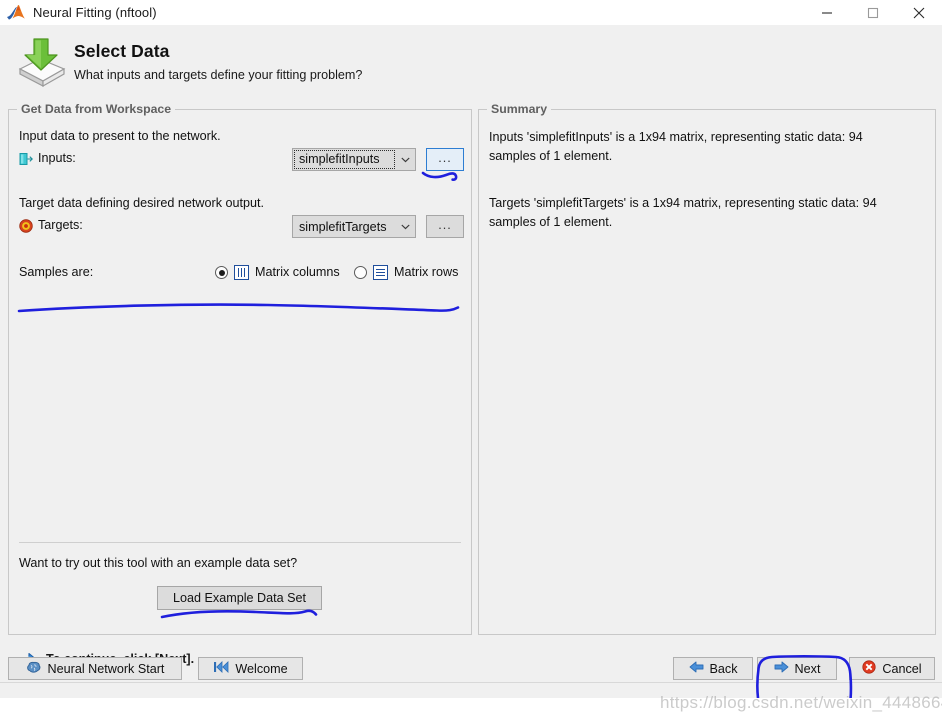 This screenshot has height=713, width=942. I want to click on import-data-arrow-icon, so click(42, 61).